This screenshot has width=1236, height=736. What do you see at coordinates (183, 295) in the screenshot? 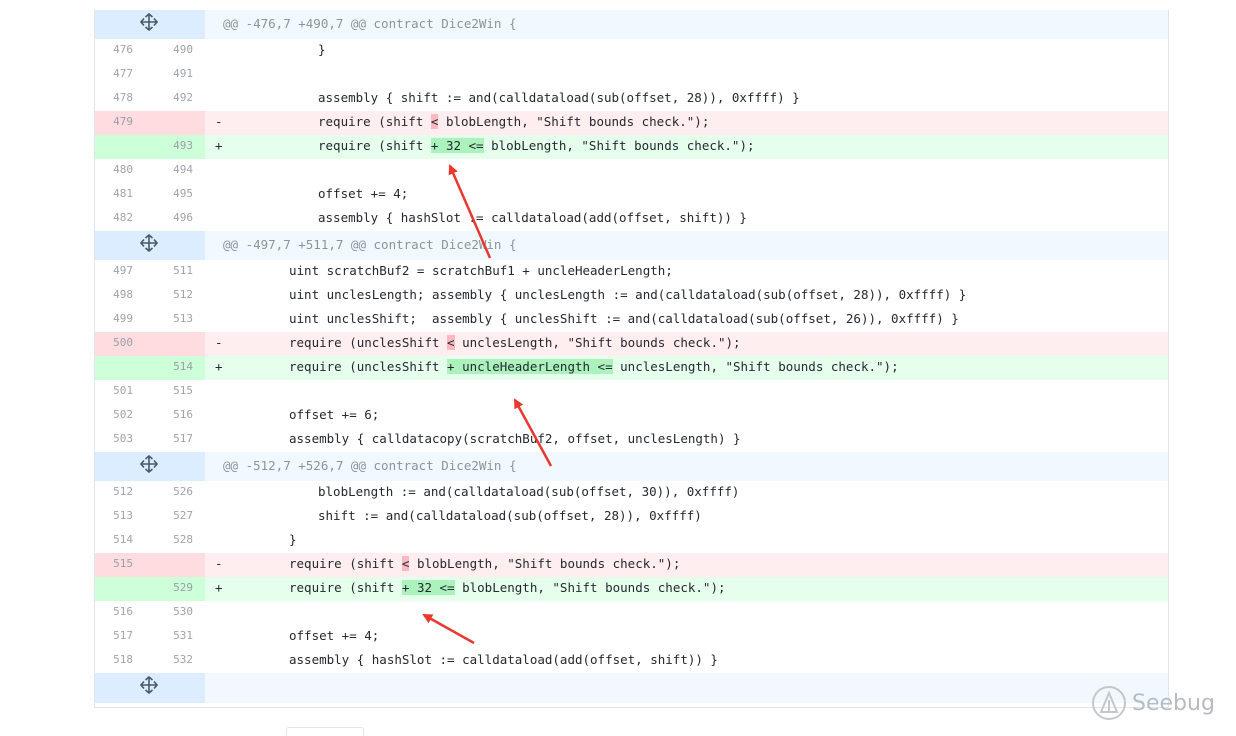
I see `new-line-number: 512` at bounding box center [183, 295].